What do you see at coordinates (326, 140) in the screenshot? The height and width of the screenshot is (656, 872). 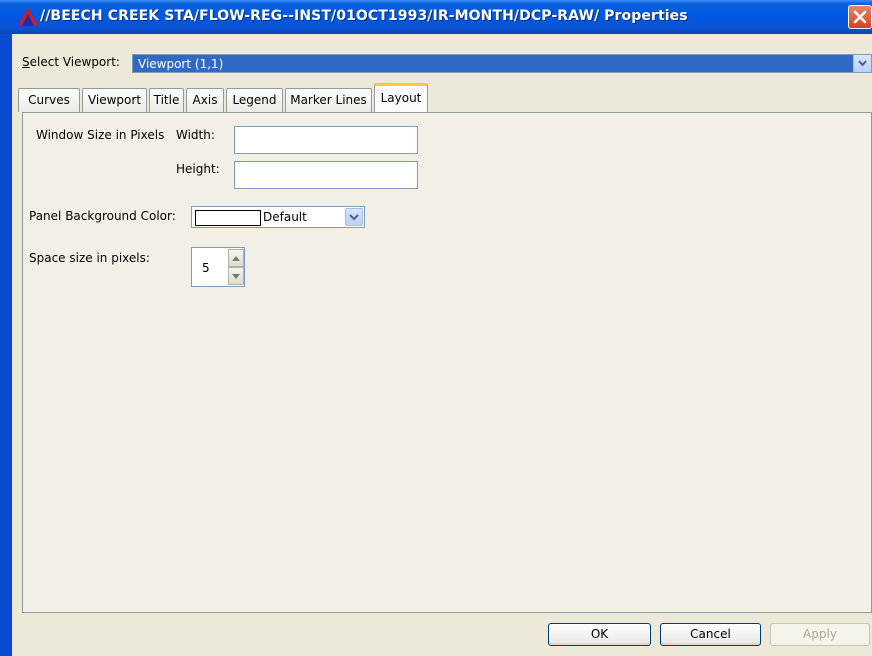 I see `width-input` at bounding box center [326, 140].